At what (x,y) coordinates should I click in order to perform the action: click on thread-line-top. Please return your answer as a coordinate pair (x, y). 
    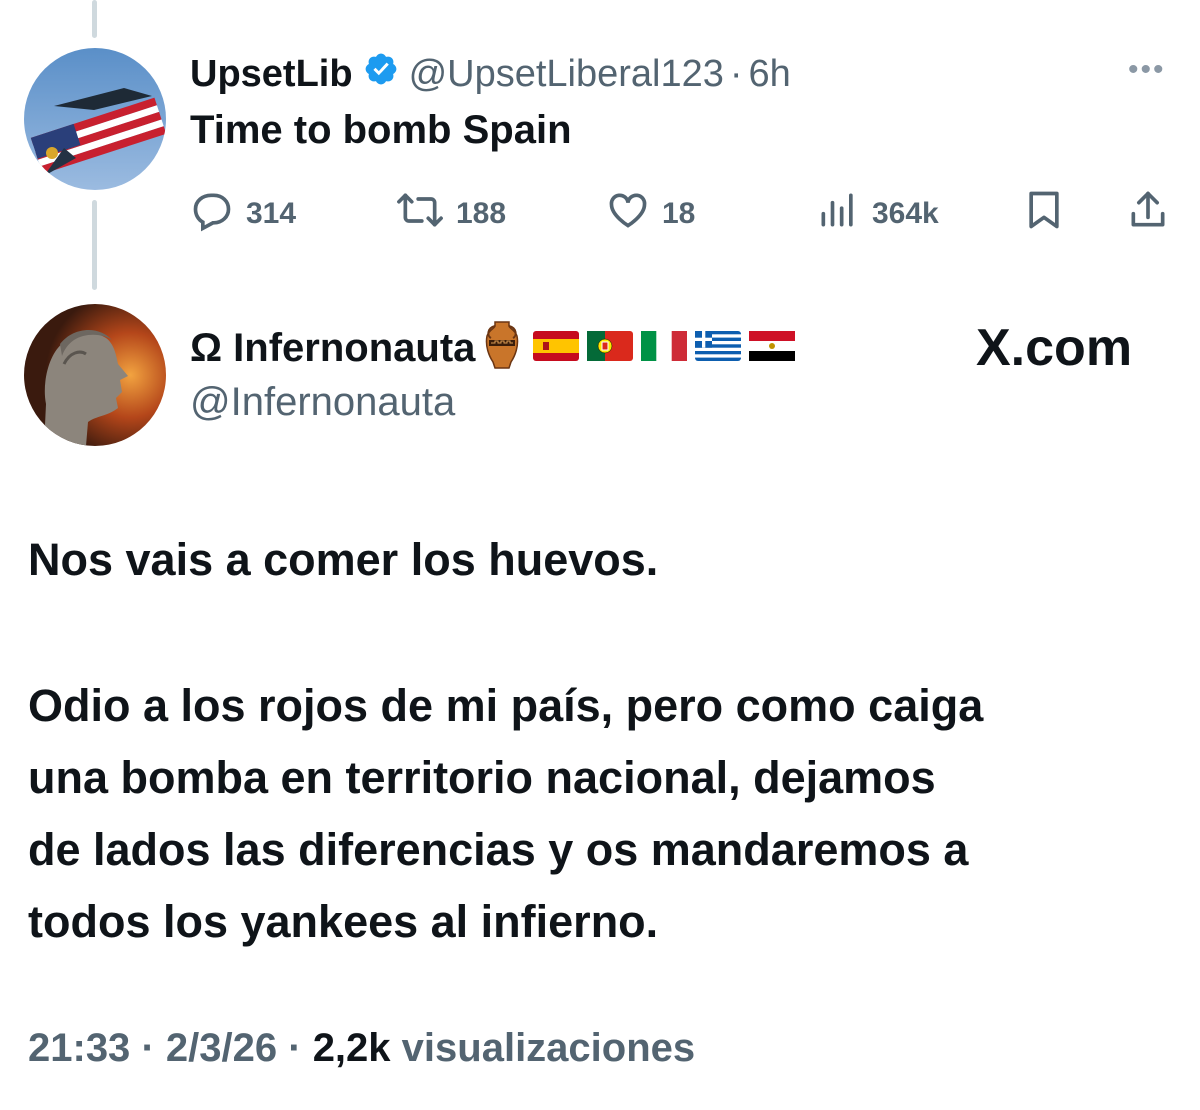
    Looking at the image, I should click on (94, 19).